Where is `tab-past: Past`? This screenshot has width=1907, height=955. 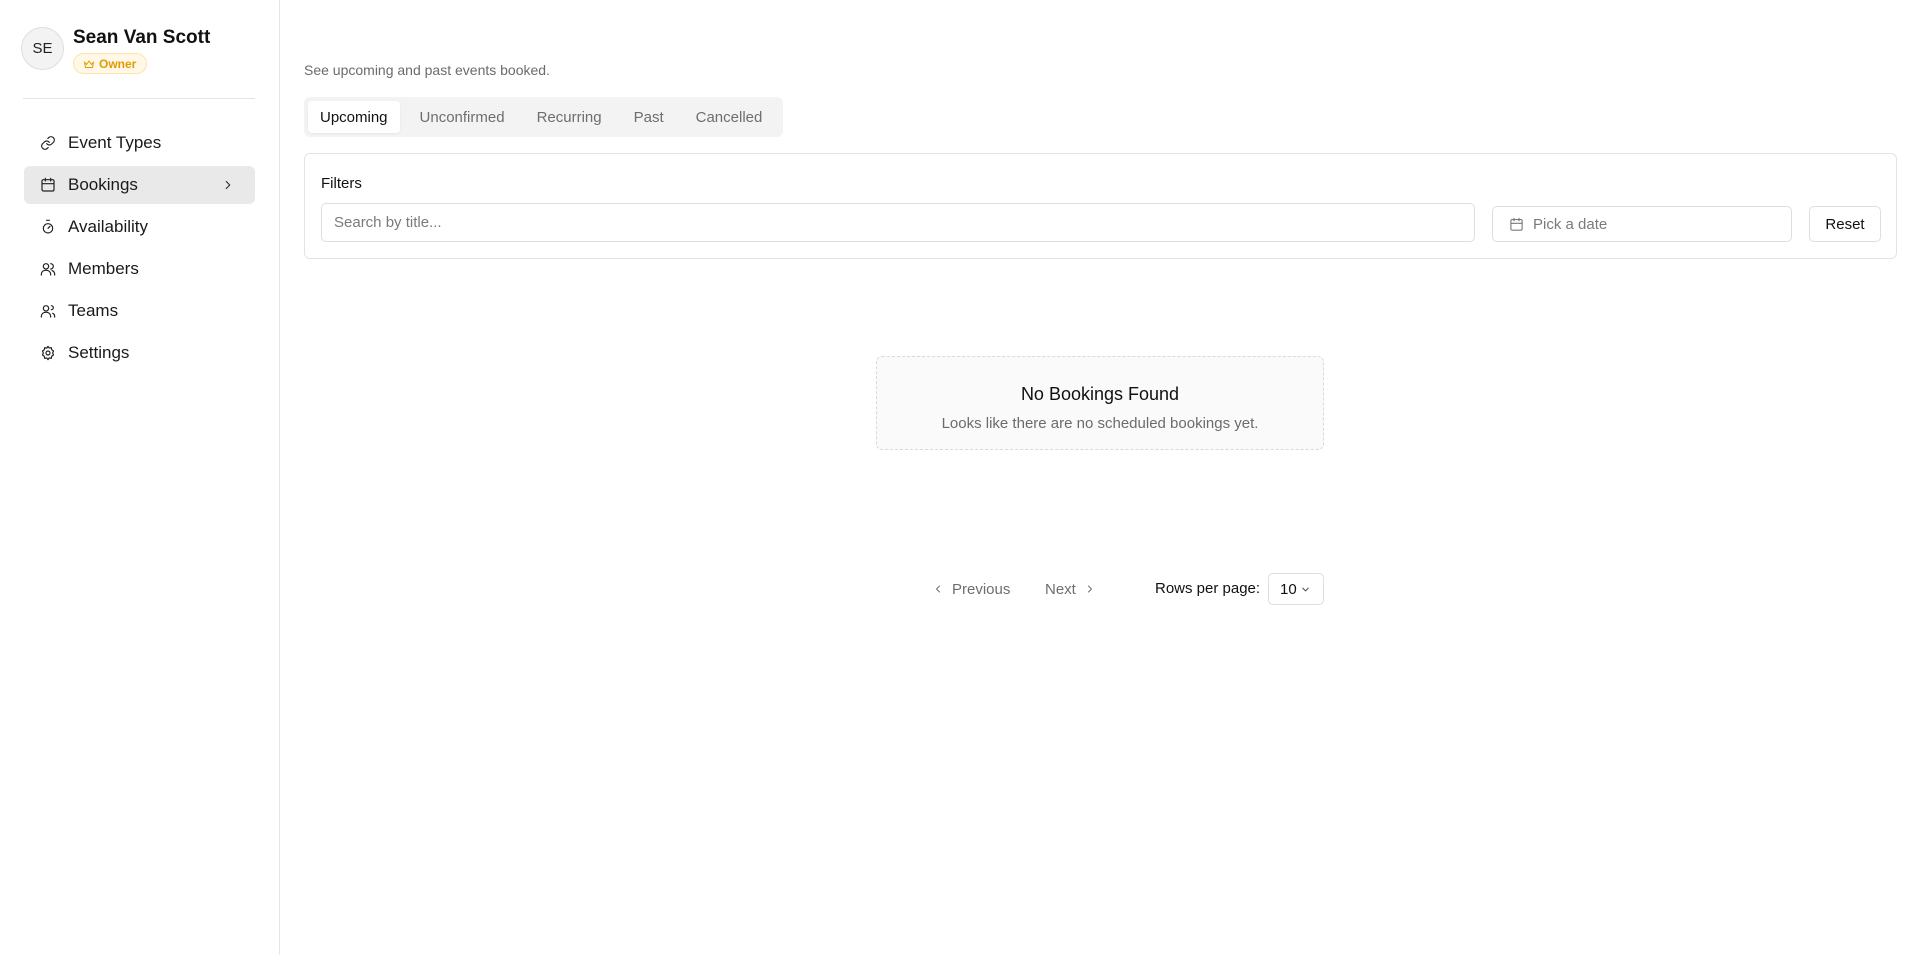
tab-past: Past is located at coordinates (649, 117).